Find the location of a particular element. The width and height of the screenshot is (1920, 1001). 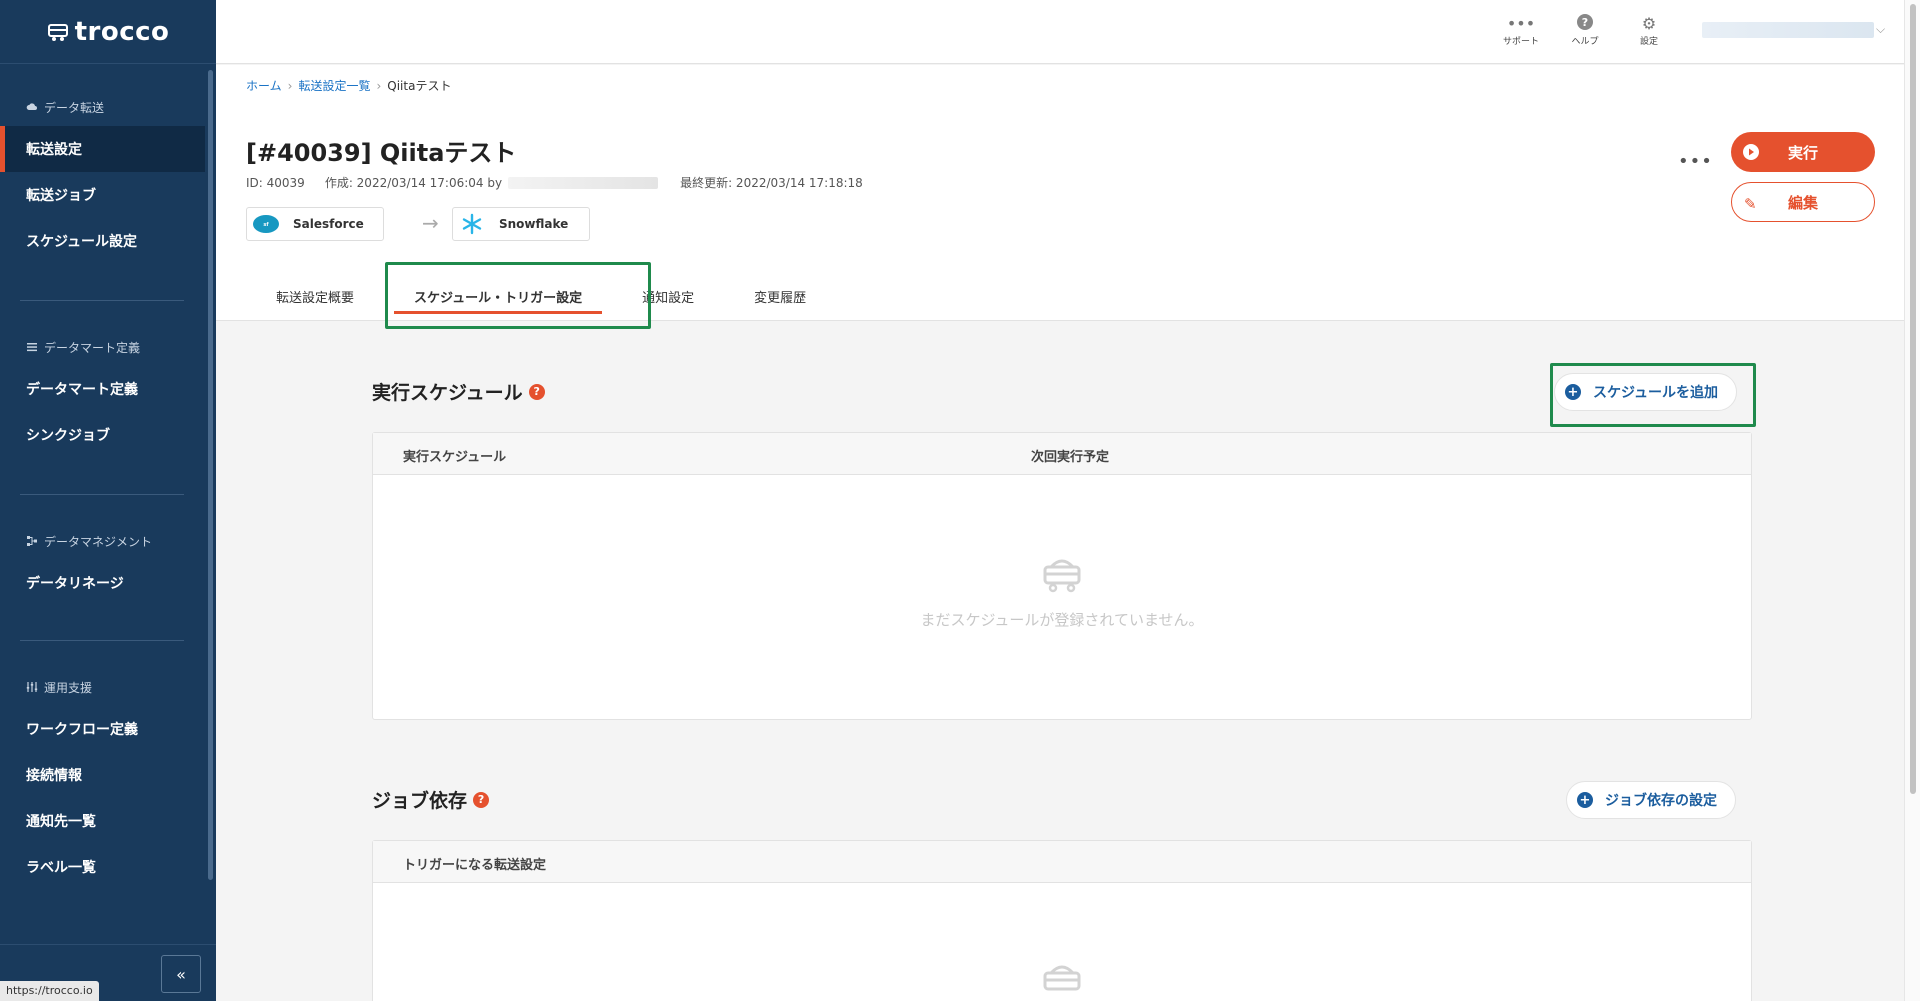

support-button: ••• サポート is located at coordinates (1521, 30).